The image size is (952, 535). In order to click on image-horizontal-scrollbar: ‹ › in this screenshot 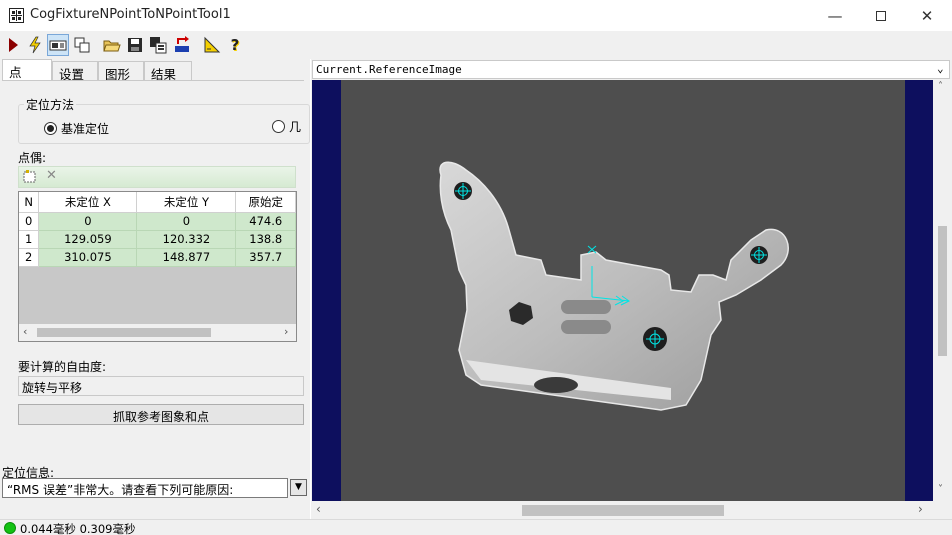, I will do `click(622, 510)`.